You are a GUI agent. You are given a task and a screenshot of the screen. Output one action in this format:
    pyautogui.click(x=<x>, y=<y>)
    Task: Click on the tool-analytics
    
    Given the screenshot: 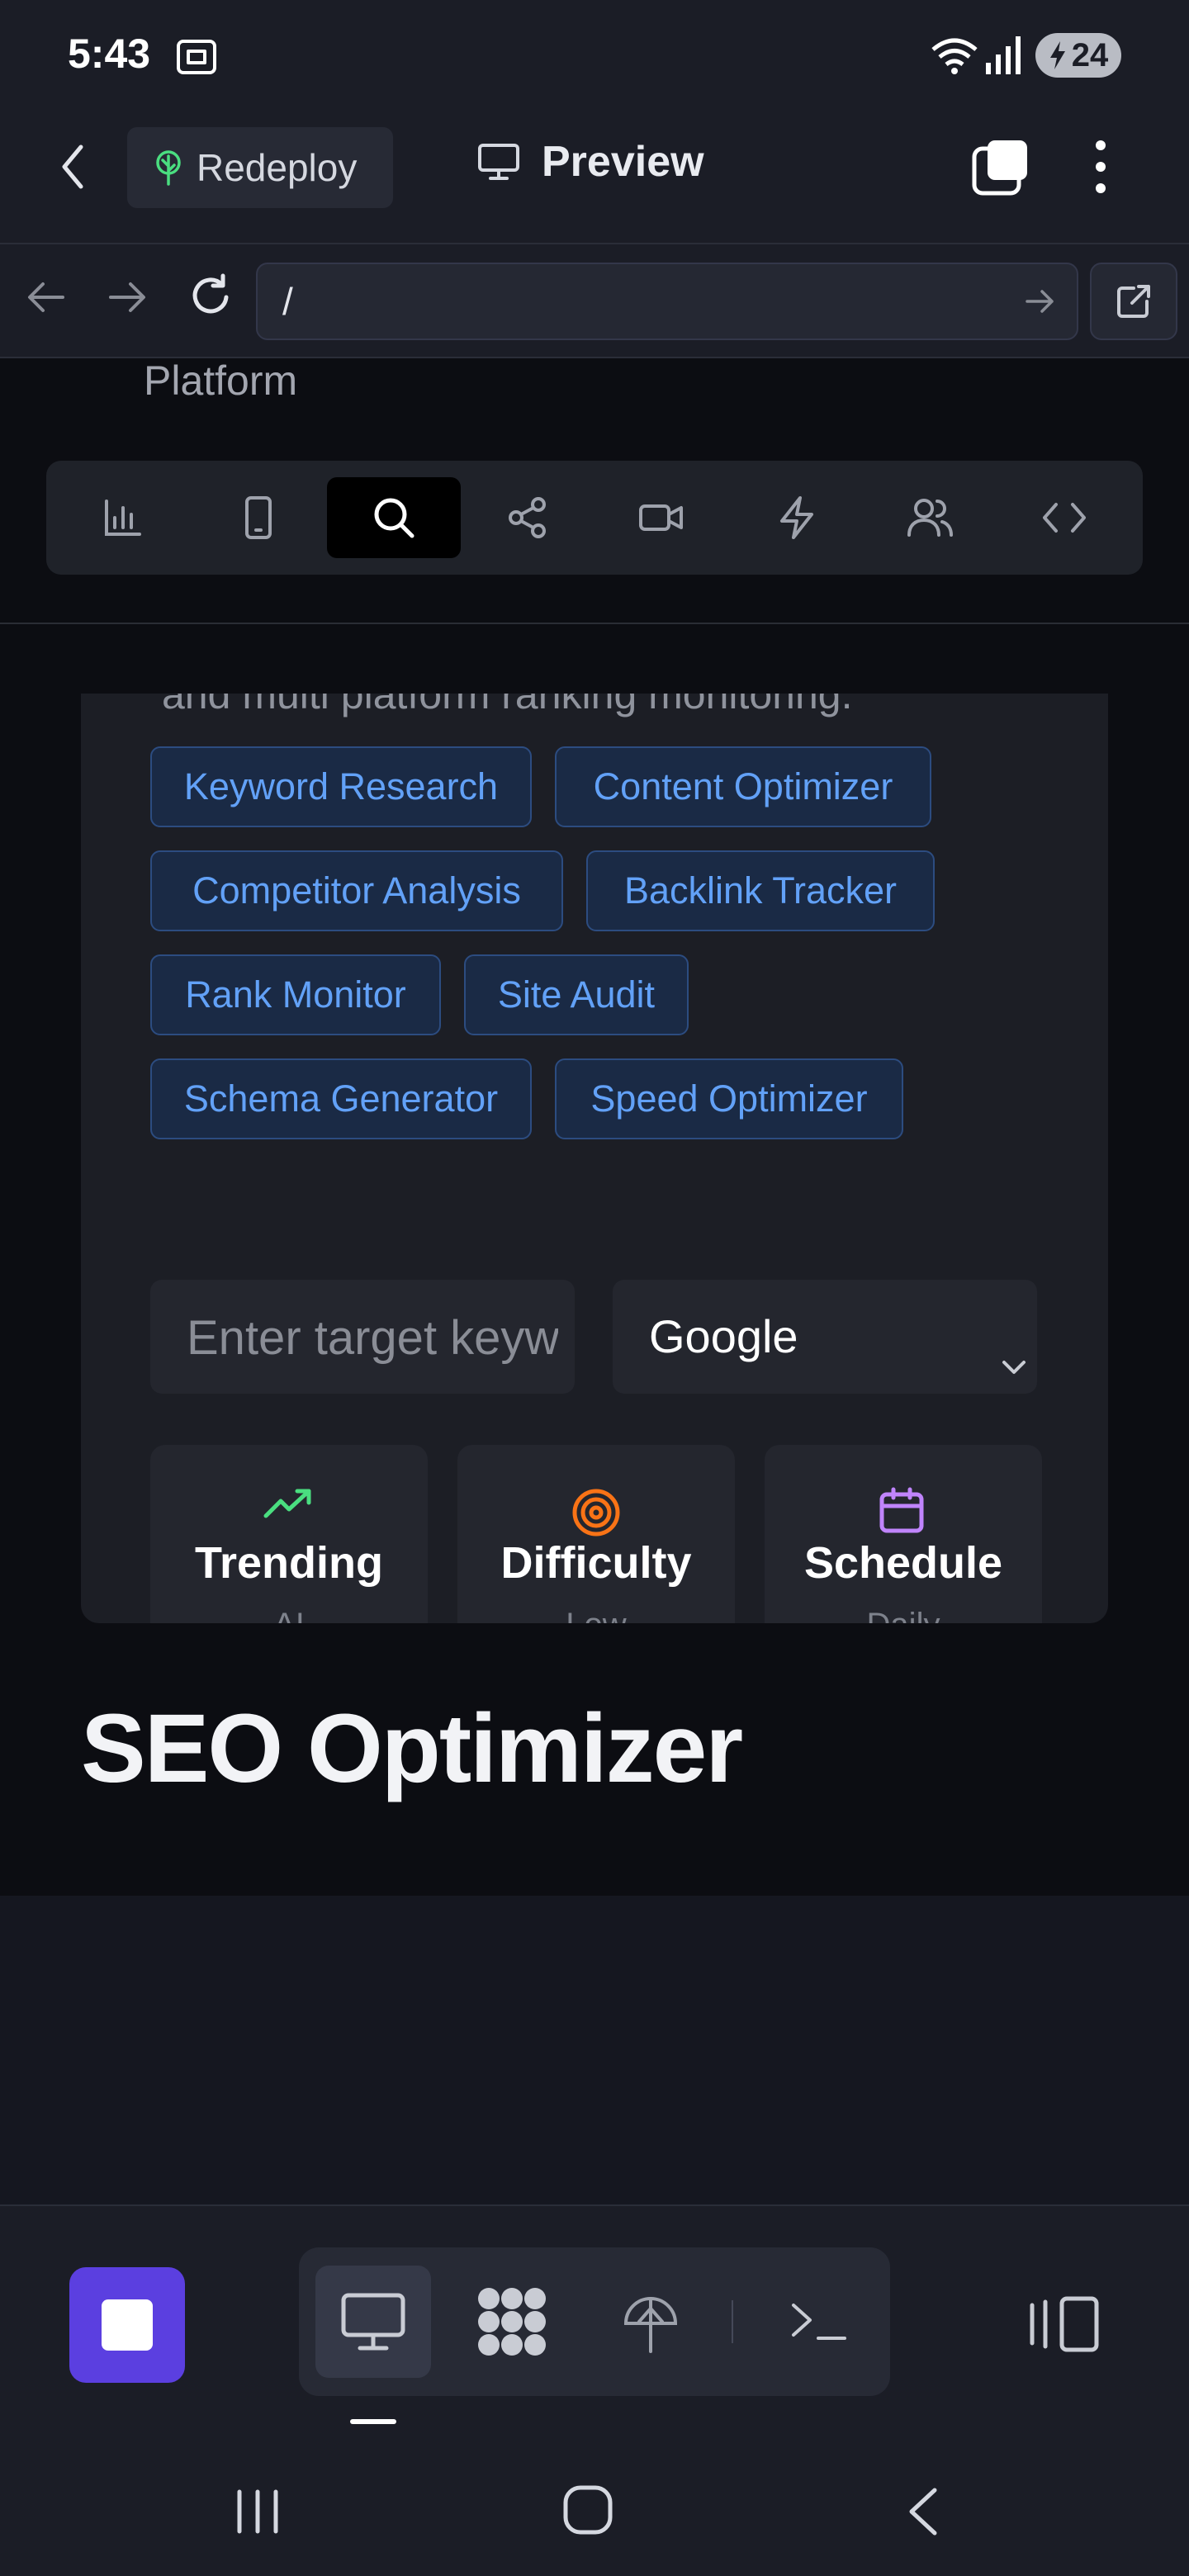 What is the action you would take?
    pyautogui.click(x=123, y=517)
    